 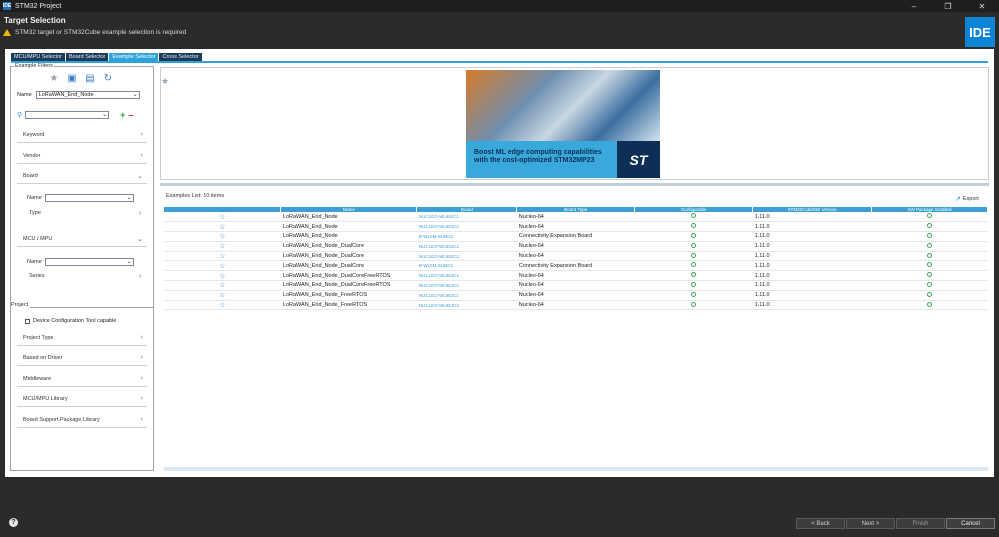 What do you see at coordinates (87, 57) in the screenshot?
I see `tab-board-selector: Board Selector` at bounding box center [87, 57].